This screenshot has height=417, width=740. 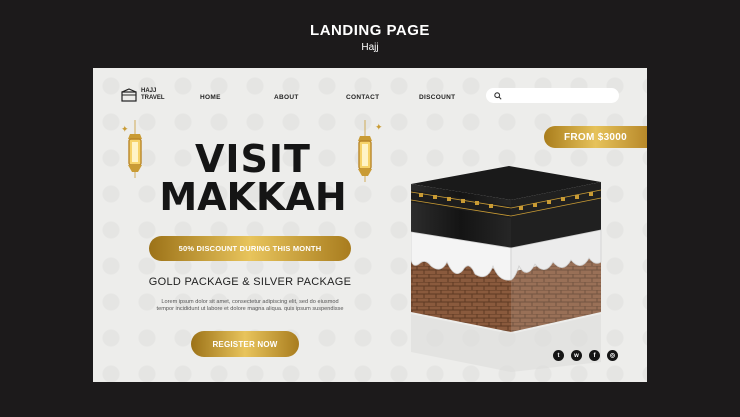 What do you see at coordinates (594, 355) in the screenshot?
I see `facebook-icon: f` at bounding box center [594, 355].